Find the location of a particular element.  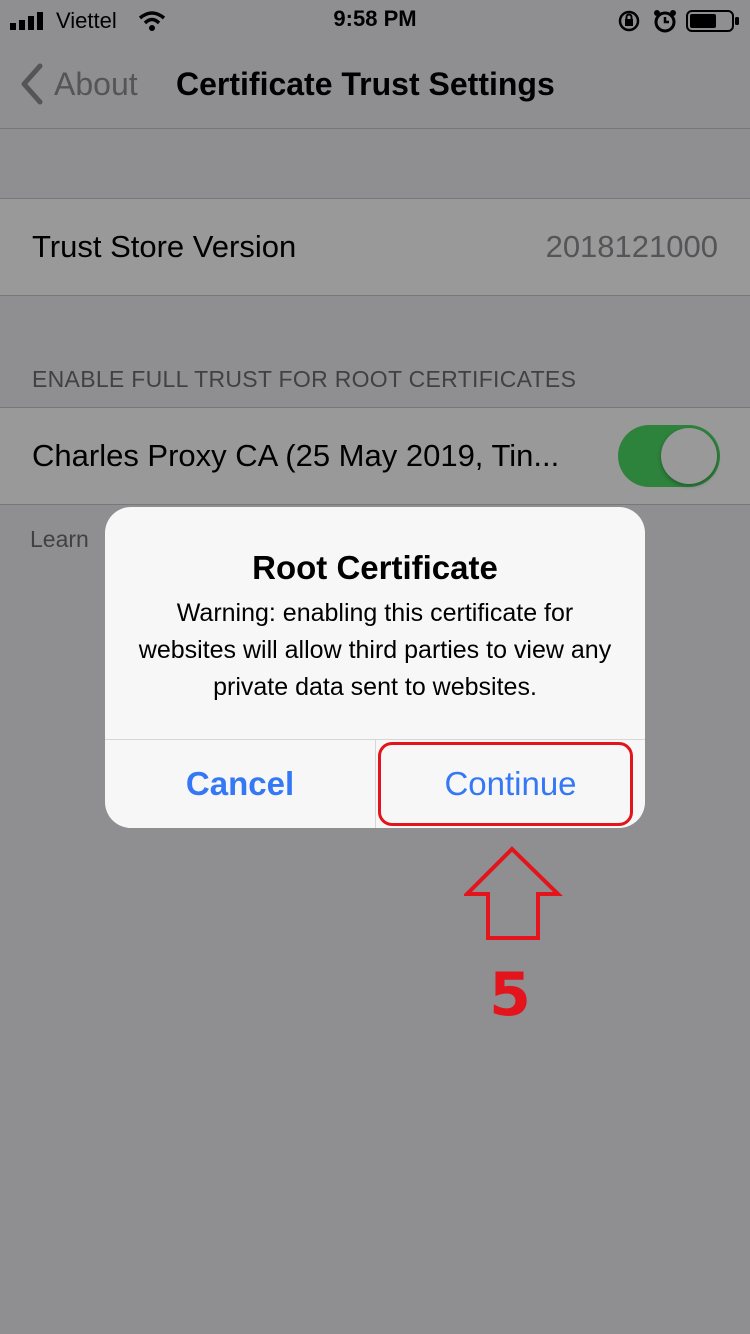

alert-title: Root Certificate is located at coordinates (375, 567).